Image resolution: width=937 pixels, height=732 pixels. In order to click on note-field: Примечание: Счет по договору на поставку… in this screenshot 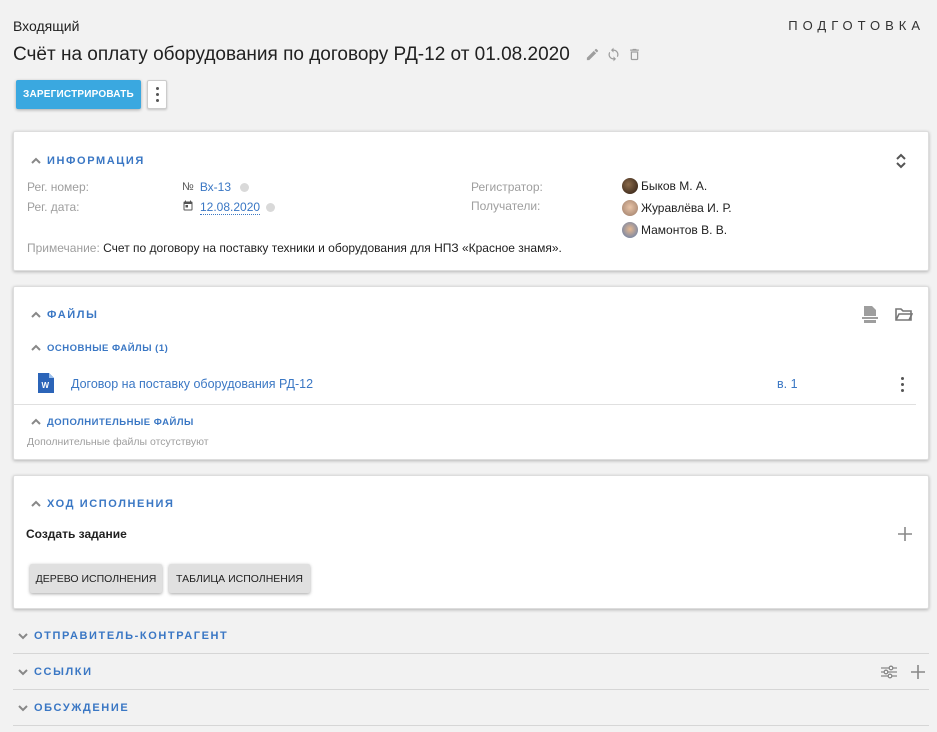, I will do `click(294, 248)`.